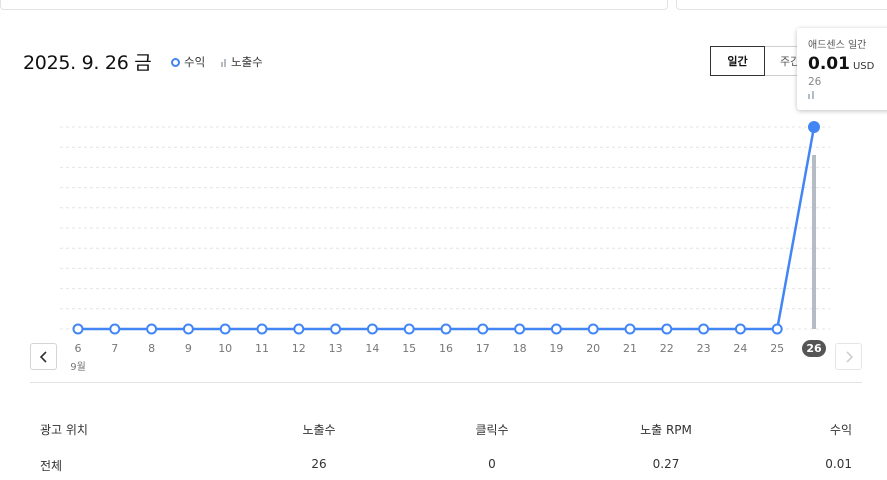 The image size is (887, 480). I want to click on x-tick-label: 7, so click(114, 348).